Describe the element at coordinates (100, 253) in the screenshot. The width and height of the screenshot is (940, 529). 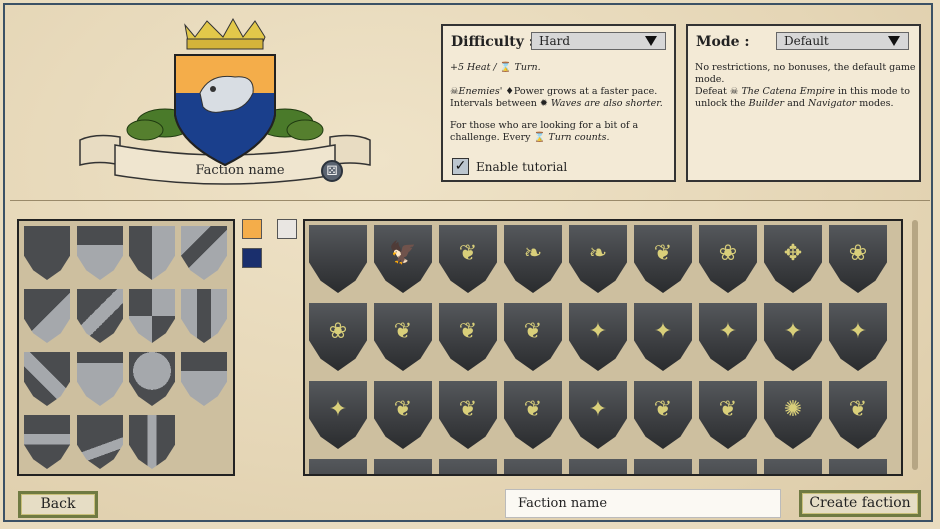
I see `pattern-chief` at that location.